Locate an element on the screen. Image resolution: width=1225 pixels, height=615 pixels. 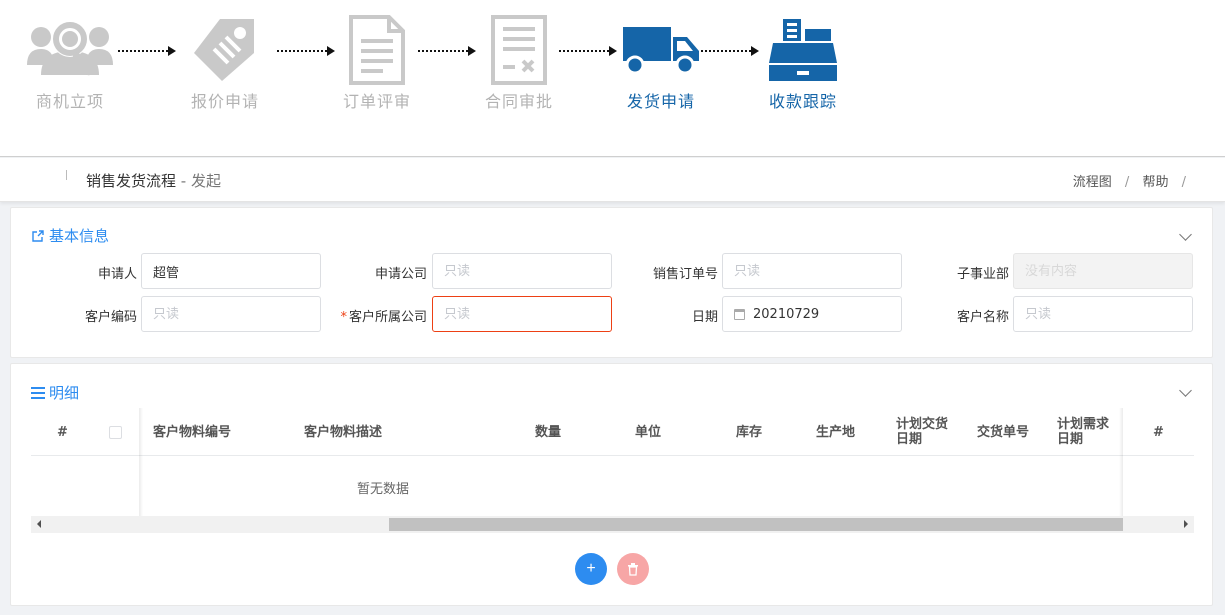
add-row-button: + is located at coordinates (591, 569).